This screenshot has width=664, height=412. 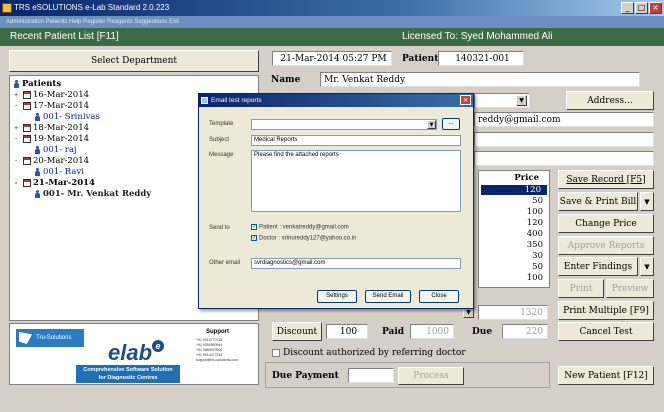 What do you see at coordinates (219, 140) in the screenshot?
I see `subject-label: Subject` at bounding box center [219, 140].